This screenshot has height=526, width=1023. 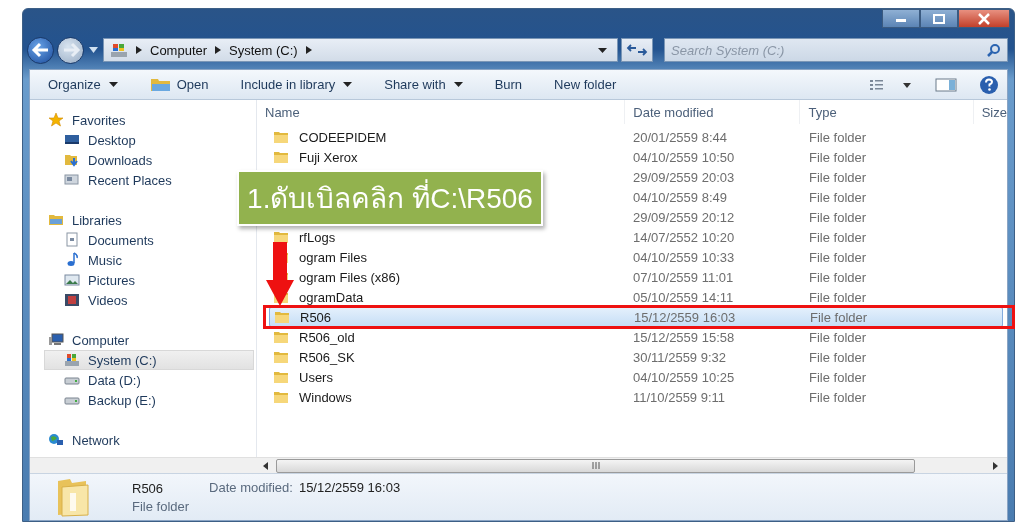 I want to click on breadcrumb-item: System (C:), so click(x=263, y=50).